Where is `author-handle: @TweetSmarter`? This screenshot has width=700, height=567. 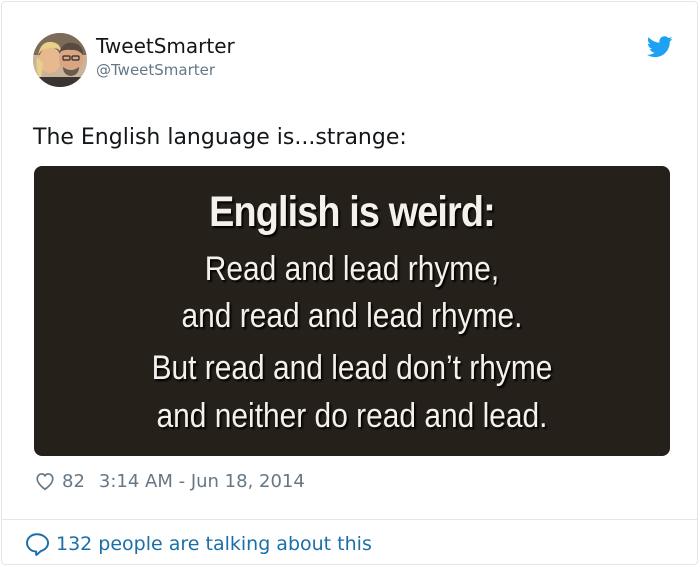
author-handle: @TweetSmarter is located at coordinates (155, 70).